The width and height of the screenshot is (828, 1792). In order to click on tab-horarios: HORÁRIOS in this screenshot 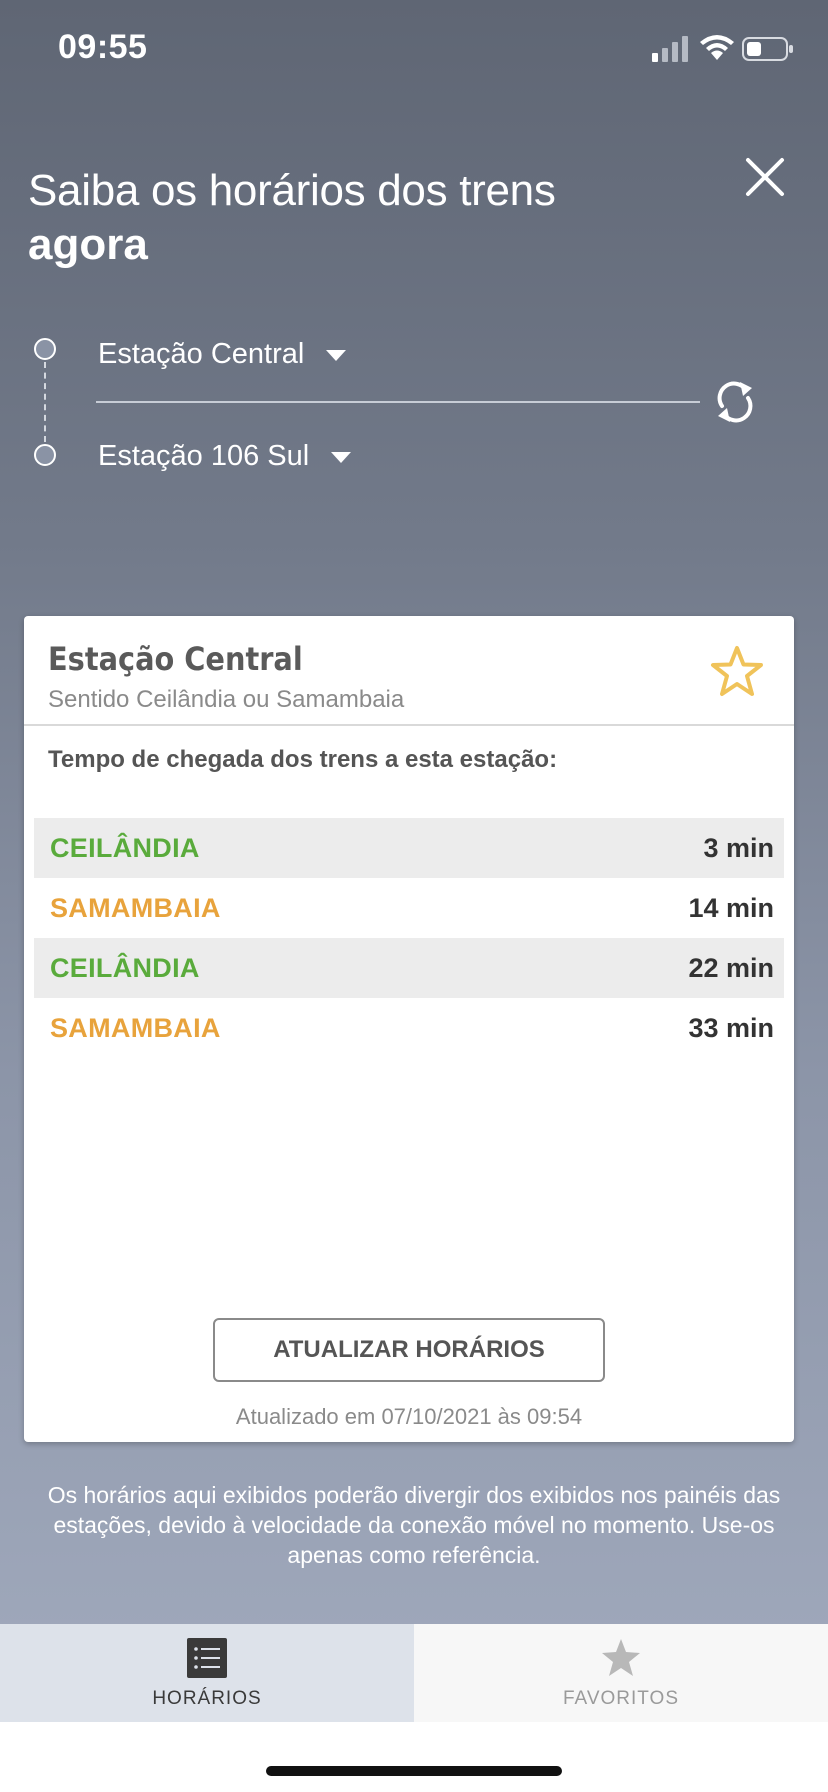, I will do `click(207, 1673)`.